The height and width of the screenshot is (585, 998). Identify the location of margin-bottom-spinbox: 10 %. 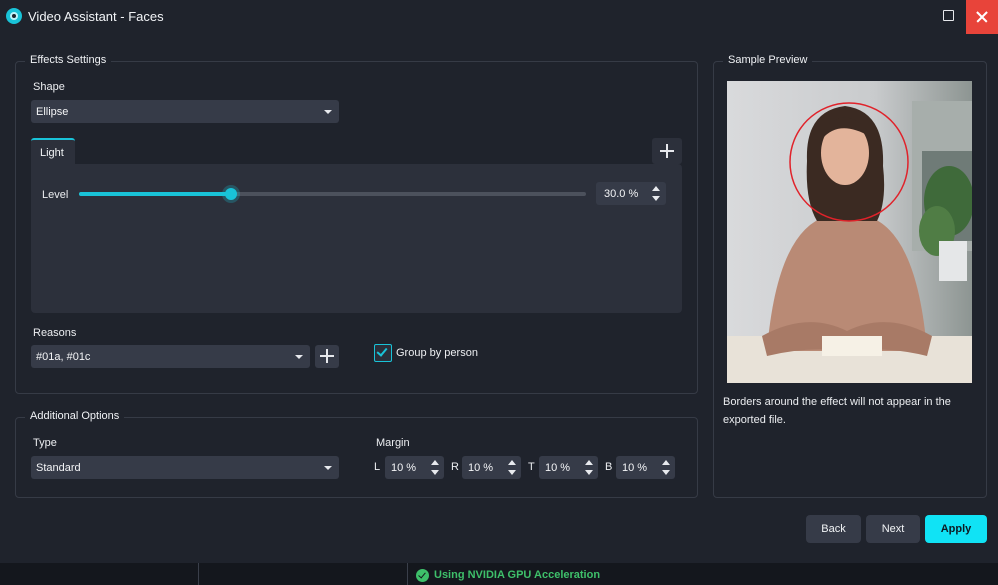
(645, 467).